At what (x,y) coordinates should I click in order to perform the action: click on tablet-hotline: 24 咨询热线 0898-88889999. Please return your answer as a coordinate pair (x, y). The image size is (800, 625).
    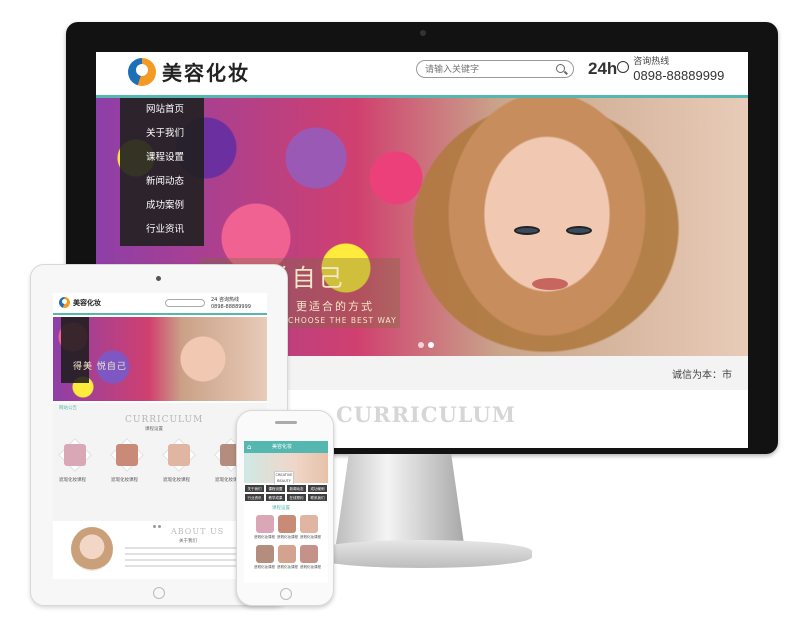
    Looking at the image, I should click on (231, 304).